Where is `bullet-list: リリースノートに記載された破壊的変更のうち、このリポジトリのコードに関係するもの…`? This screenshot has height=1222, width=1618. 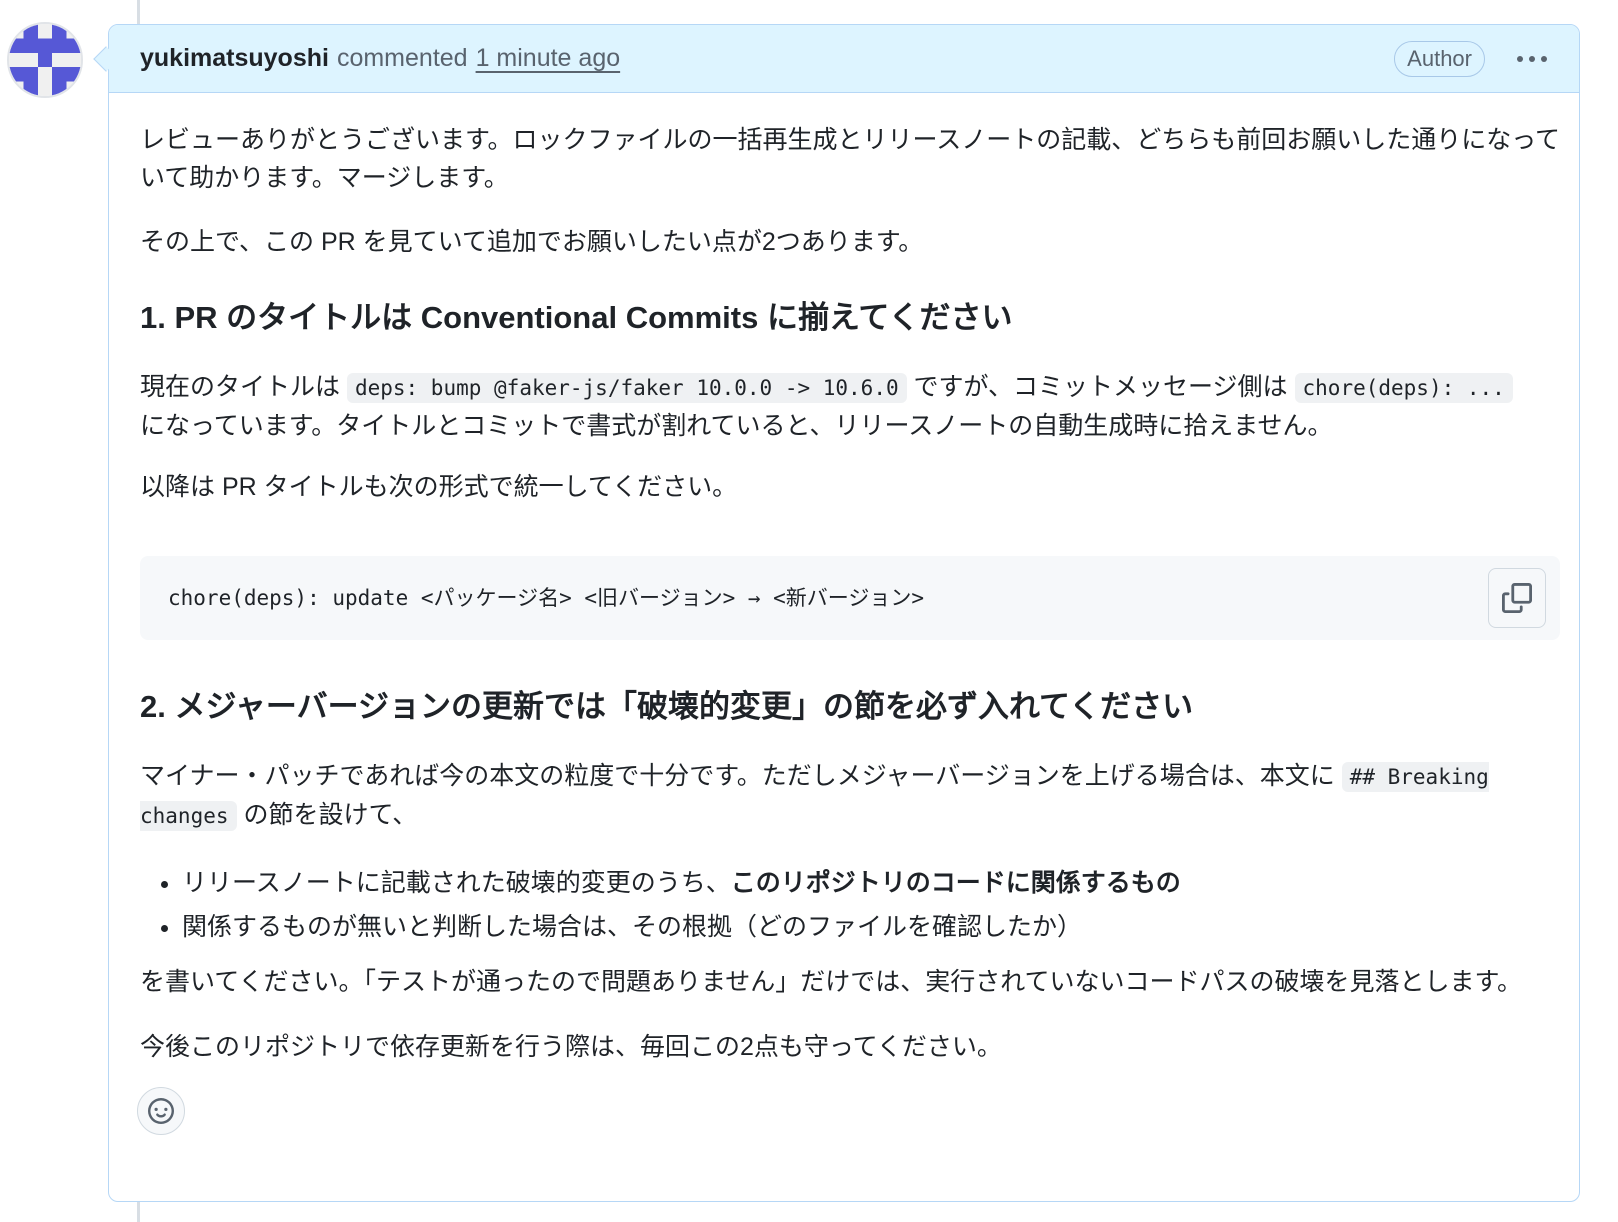 bullet-list: リリースノートに記載された破壊的変更のうち、このリポジトリのコードに関係するもの… is located at coordinates (660, 905).